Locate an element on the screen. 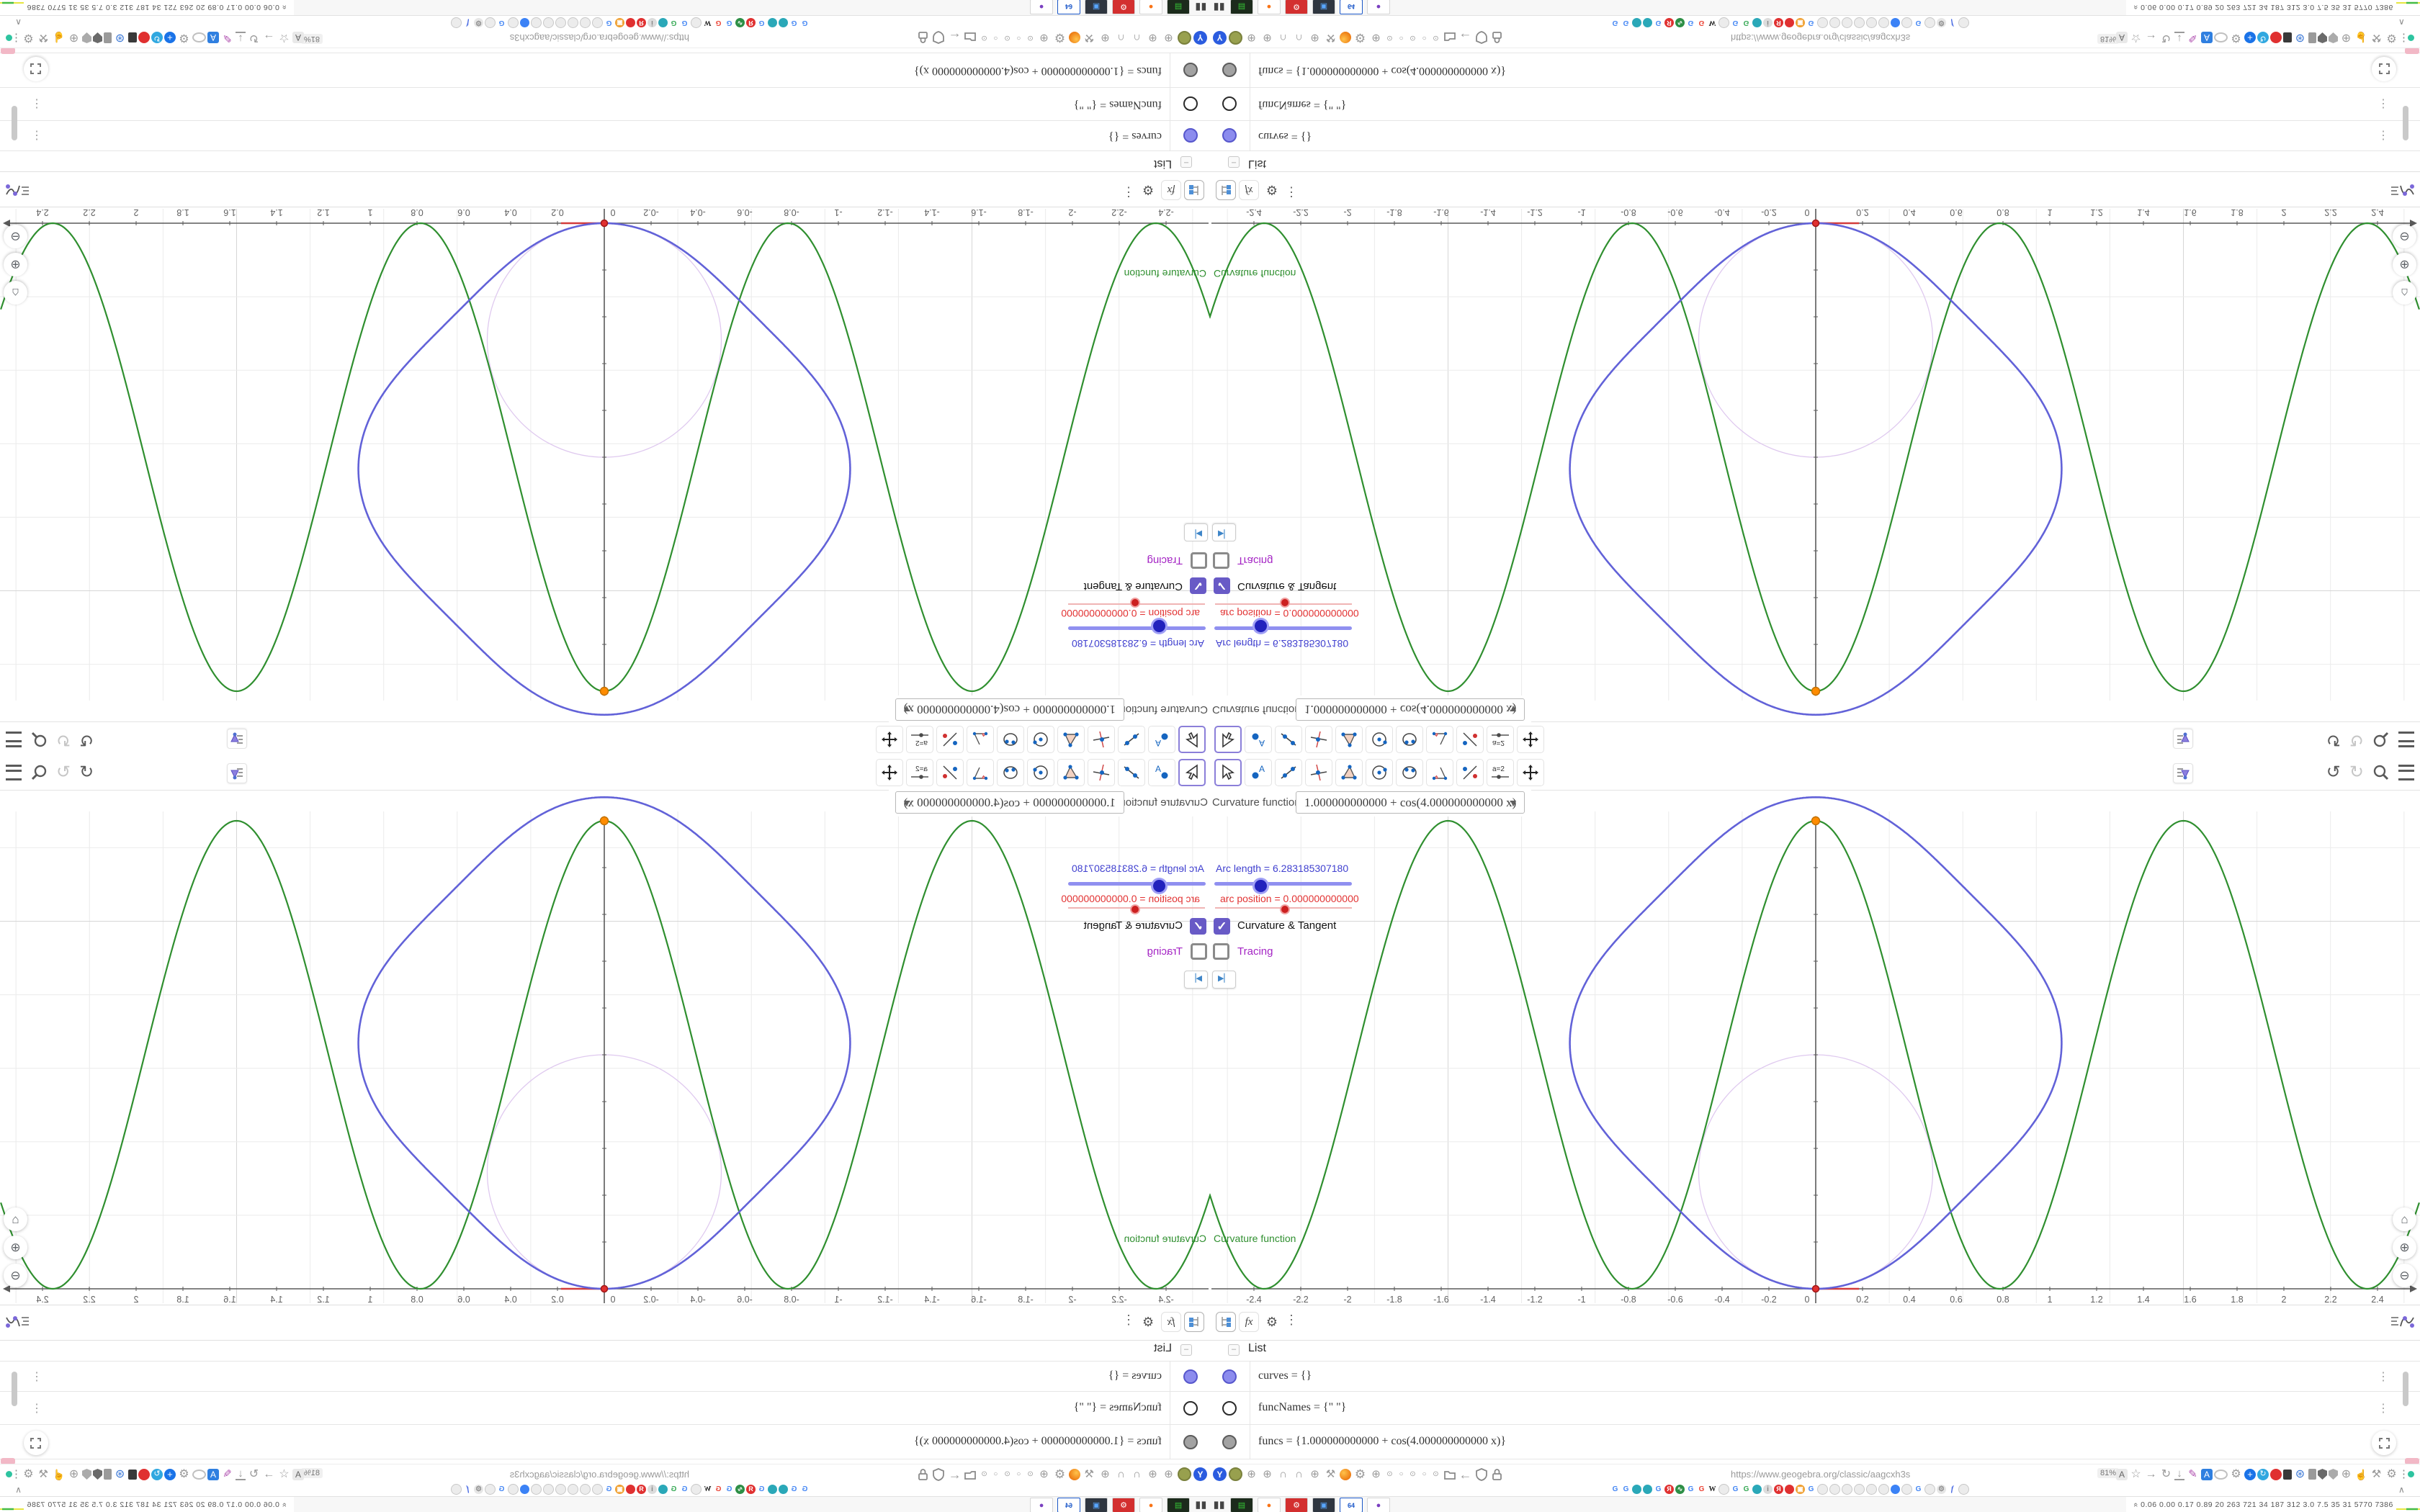 The width and height of the screenshot is (2420, 1512). angle-tool is located at coordinates (1439, 739).